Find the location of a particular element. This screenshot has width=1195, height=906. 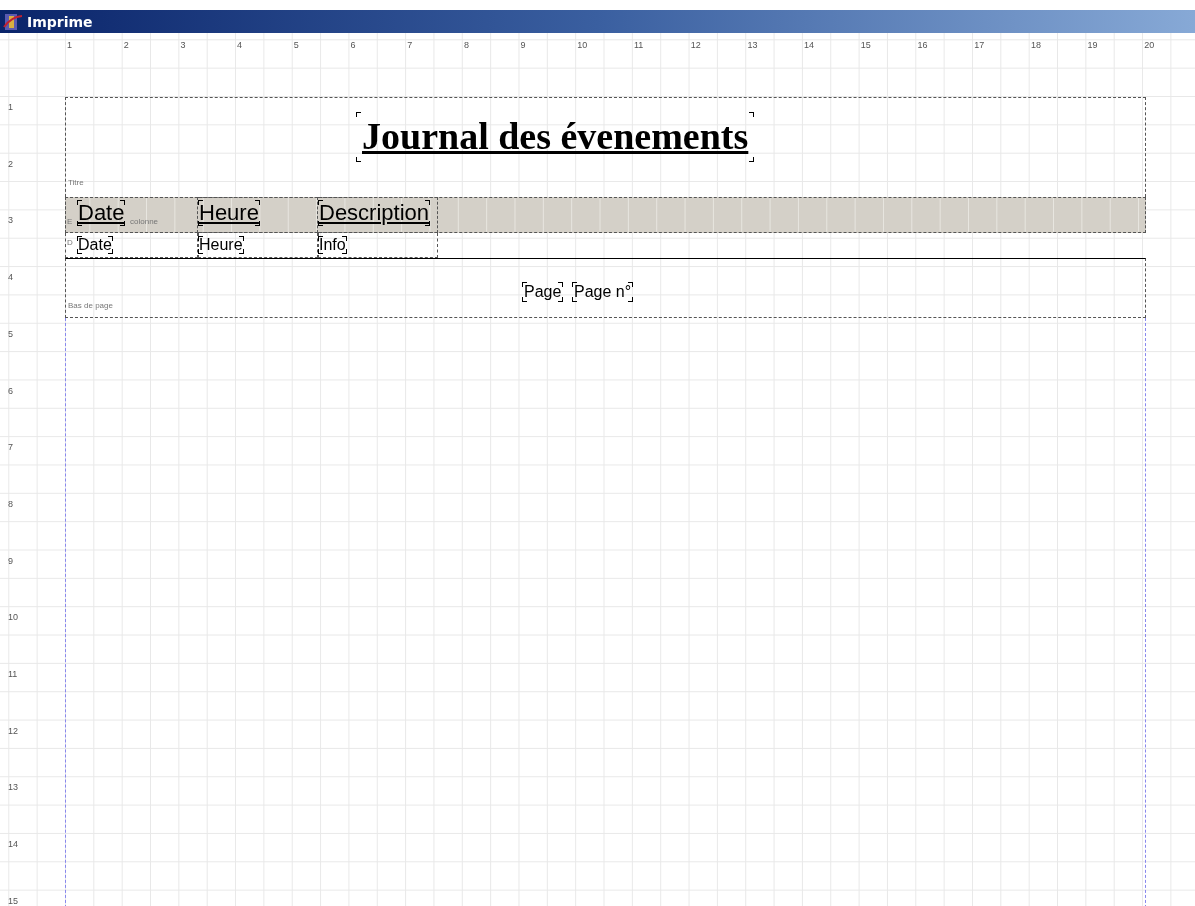

footer-field: Page is located at coordinates (543, 292).